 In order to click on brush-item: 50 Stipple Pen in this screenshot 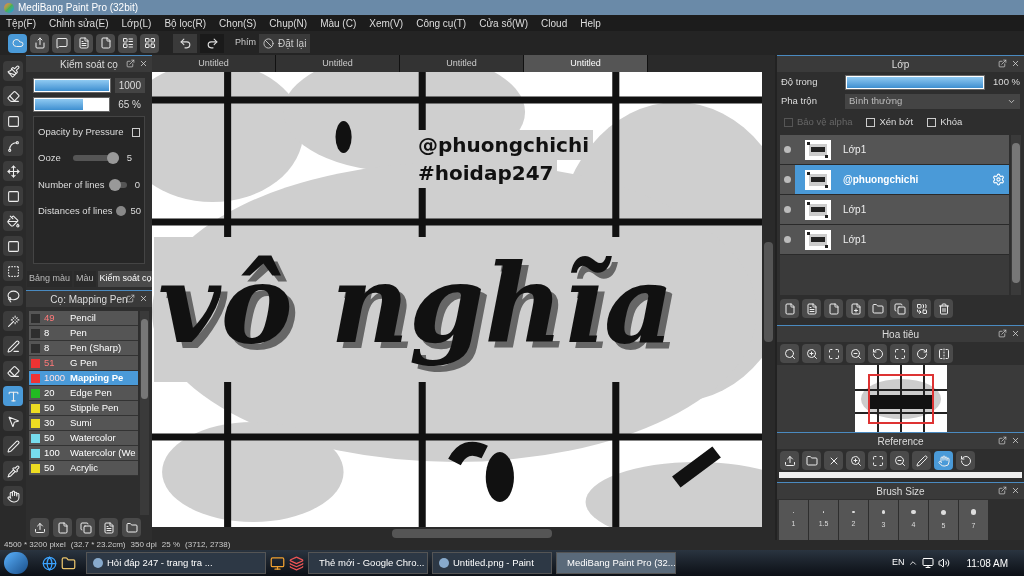, I will do `click(83, 408)`.